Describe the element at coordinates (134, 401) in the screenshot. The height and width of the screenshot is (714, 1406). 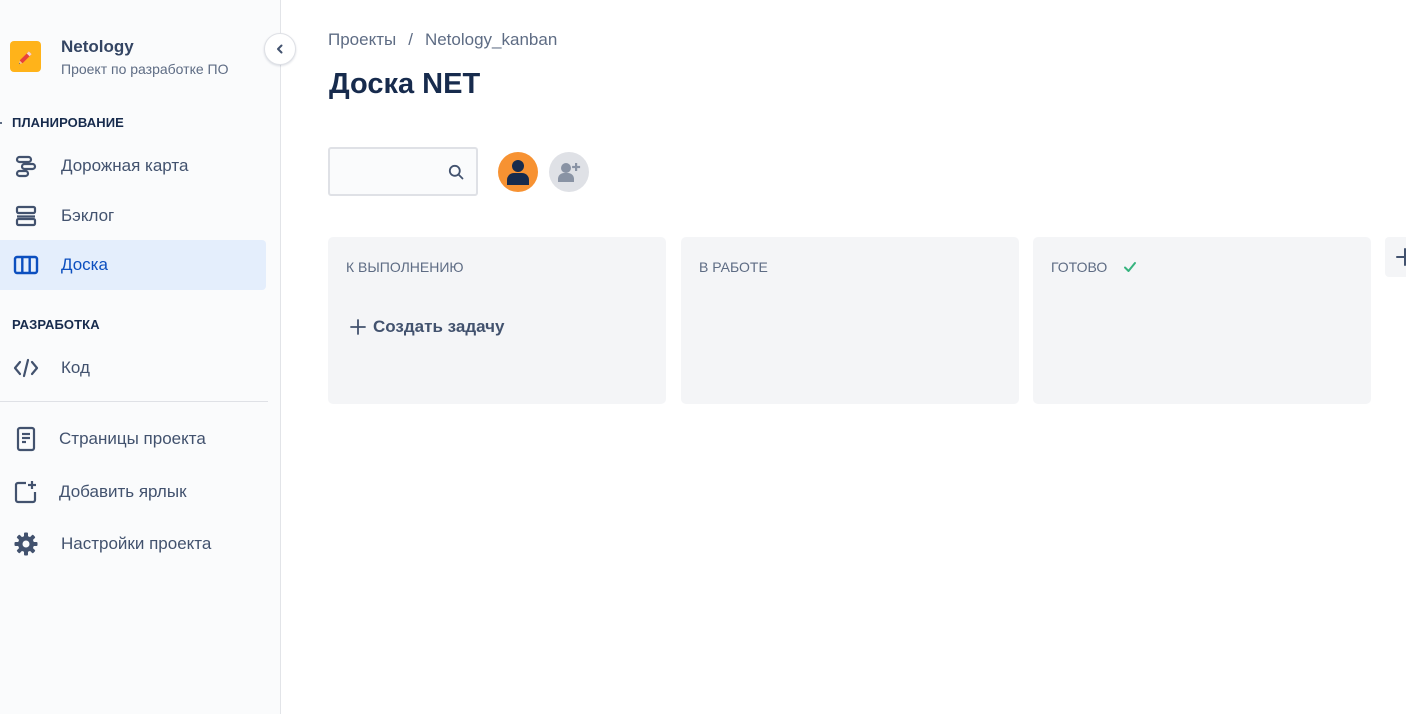
I see `sidebar-divider` at that location.